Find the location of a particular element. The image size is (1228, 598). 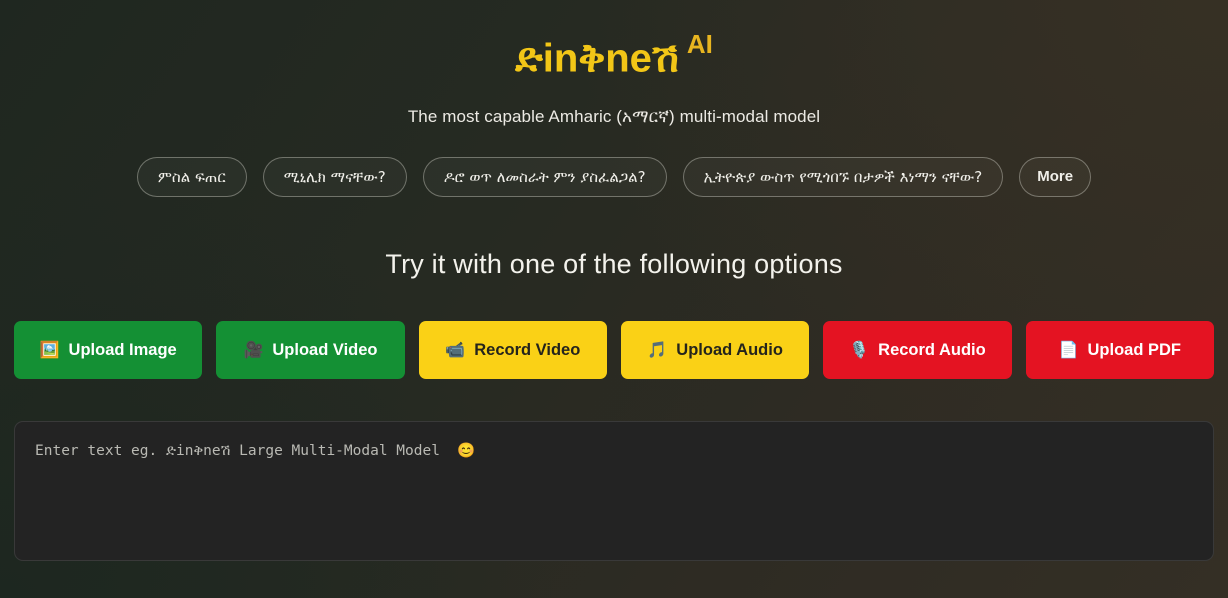

record-audio-label: Record Audio is located at coordinates (932, 349).